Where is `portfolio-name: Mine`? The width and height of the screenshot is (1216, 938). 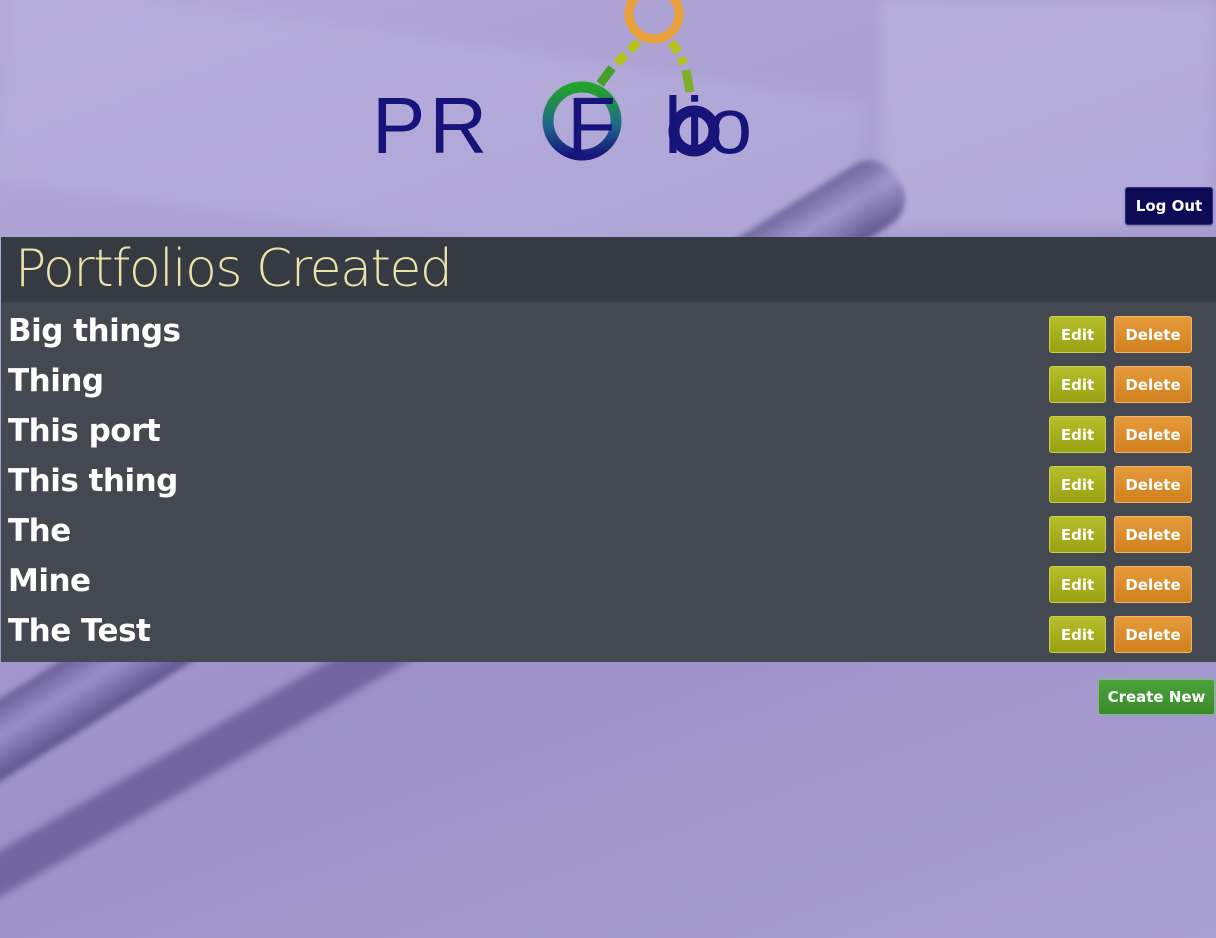
portfolio-name: Mine is located at coordinates (49, 581).